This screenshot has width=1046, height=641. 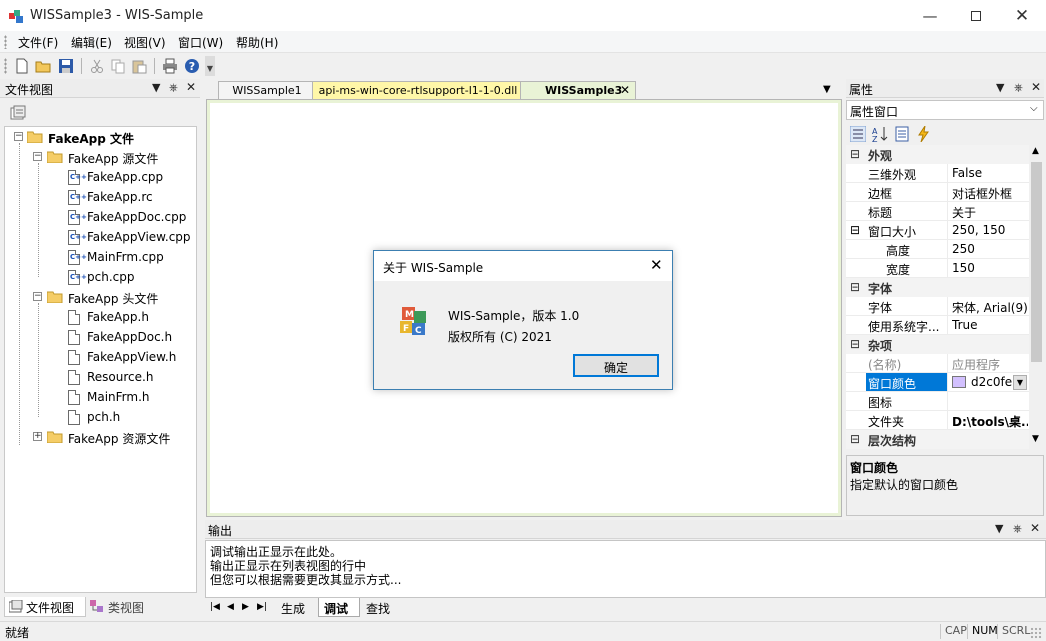 I want to click on property-grid-scrollbar: ▲ ▼, so click(x=1036, y=297).